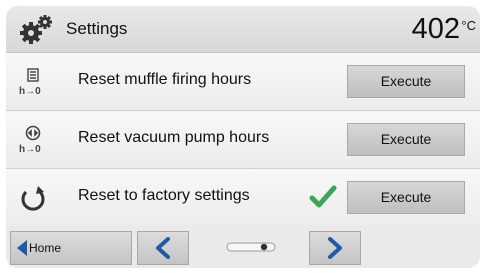 The image size is (486, 273). Describe the element at coordinates (36, 29) in the screenshot. I see `settings-gears-icon` at that location.